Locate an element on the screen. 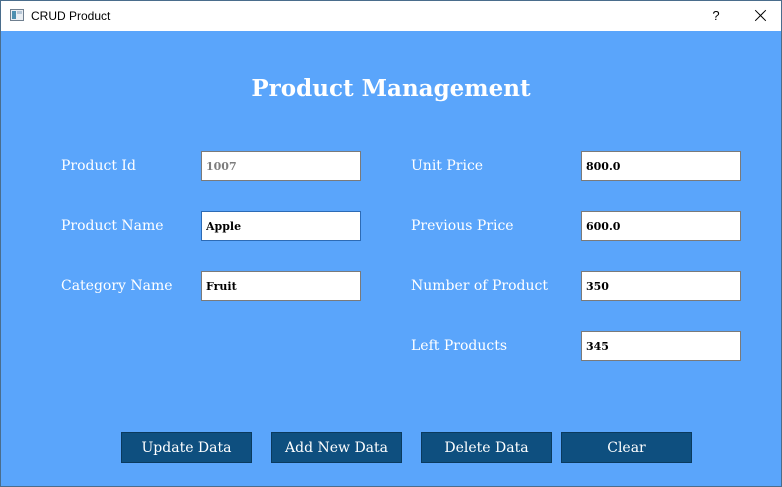 The height and width of the screenshot is (487, 782). unit-price-field is located at coordinates (661, 166).